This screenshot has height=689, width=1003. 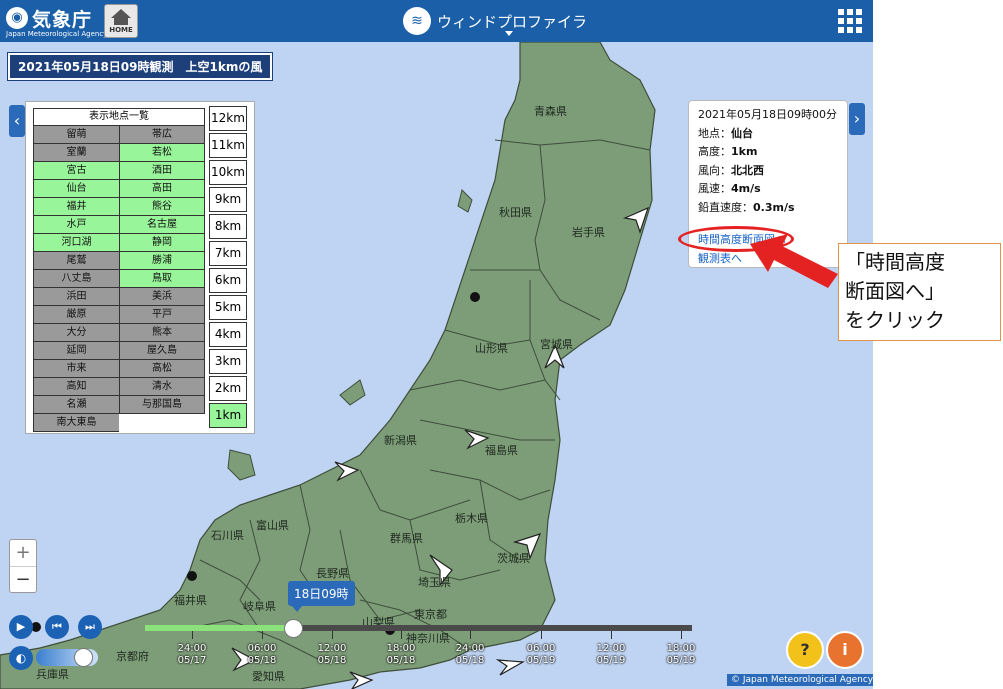 I want to click on station-item: 鳥取, so click(x=162, y=279).